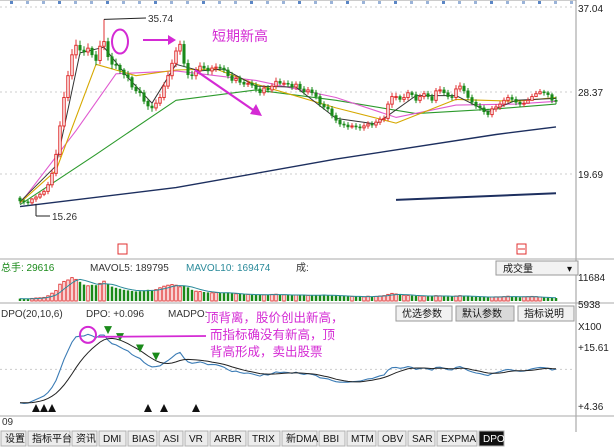 Image resolution: width=614 pixels, height=447 pixels. I want to click on tab-指标平台: 指标平台, so click(49, 438).